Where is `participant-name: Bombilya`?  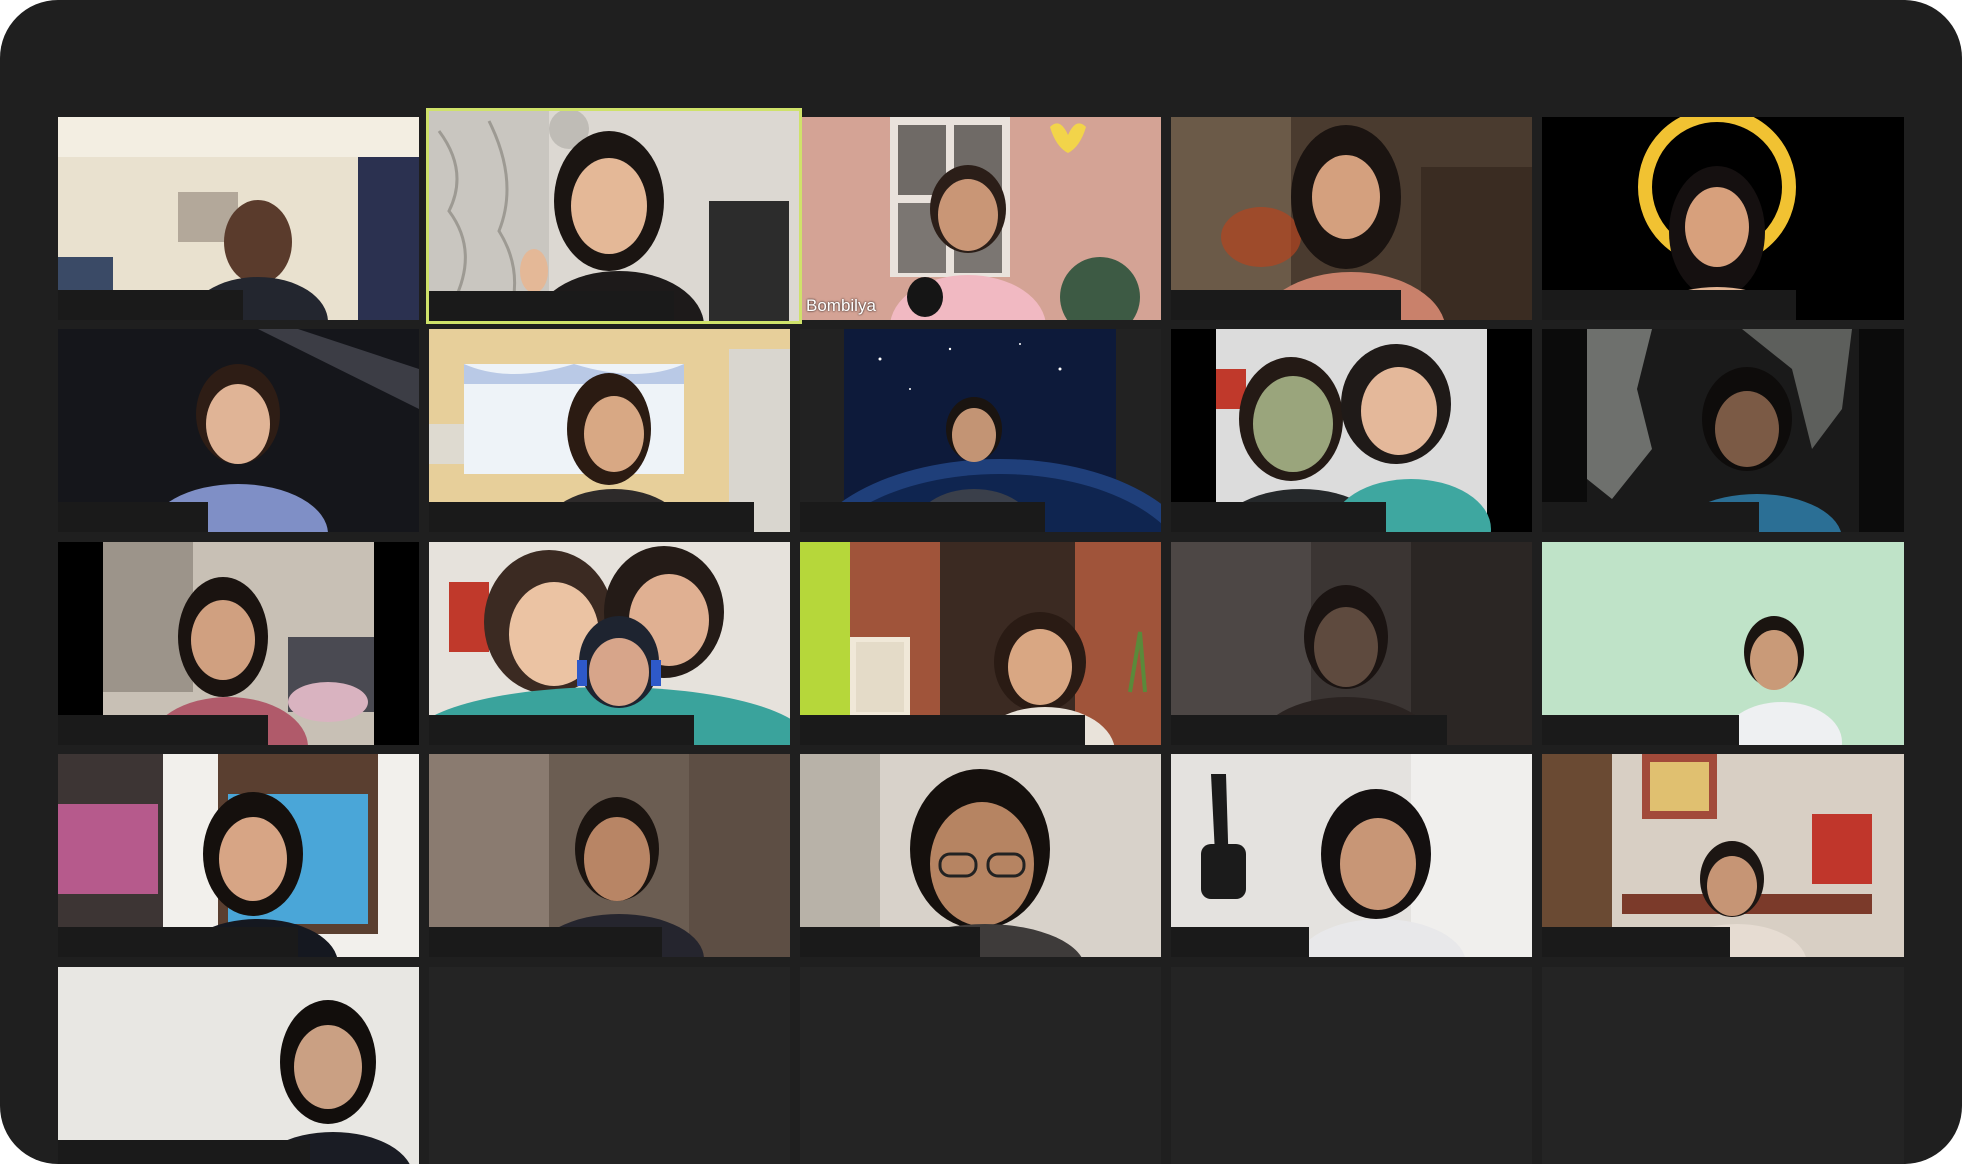 participant-name: Bombilya is located at coordinates (841, 305).